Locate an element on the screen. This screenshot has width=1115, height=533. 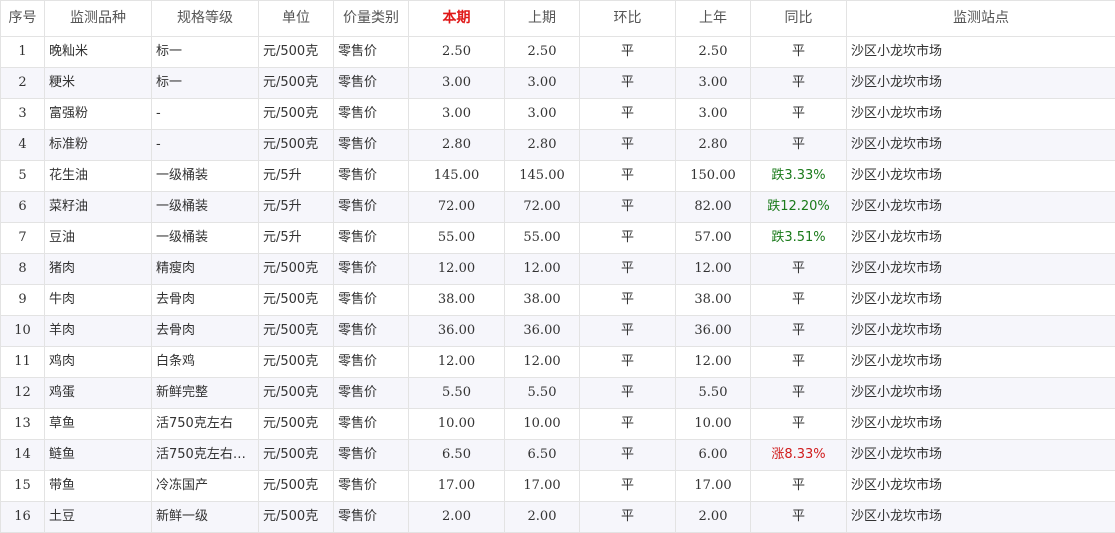
header-row: 序号 监测品种 规格等级 单位 价量类别 本期 上期 环比 上年 同比 监测站点 is located at coordinates (558, 19).